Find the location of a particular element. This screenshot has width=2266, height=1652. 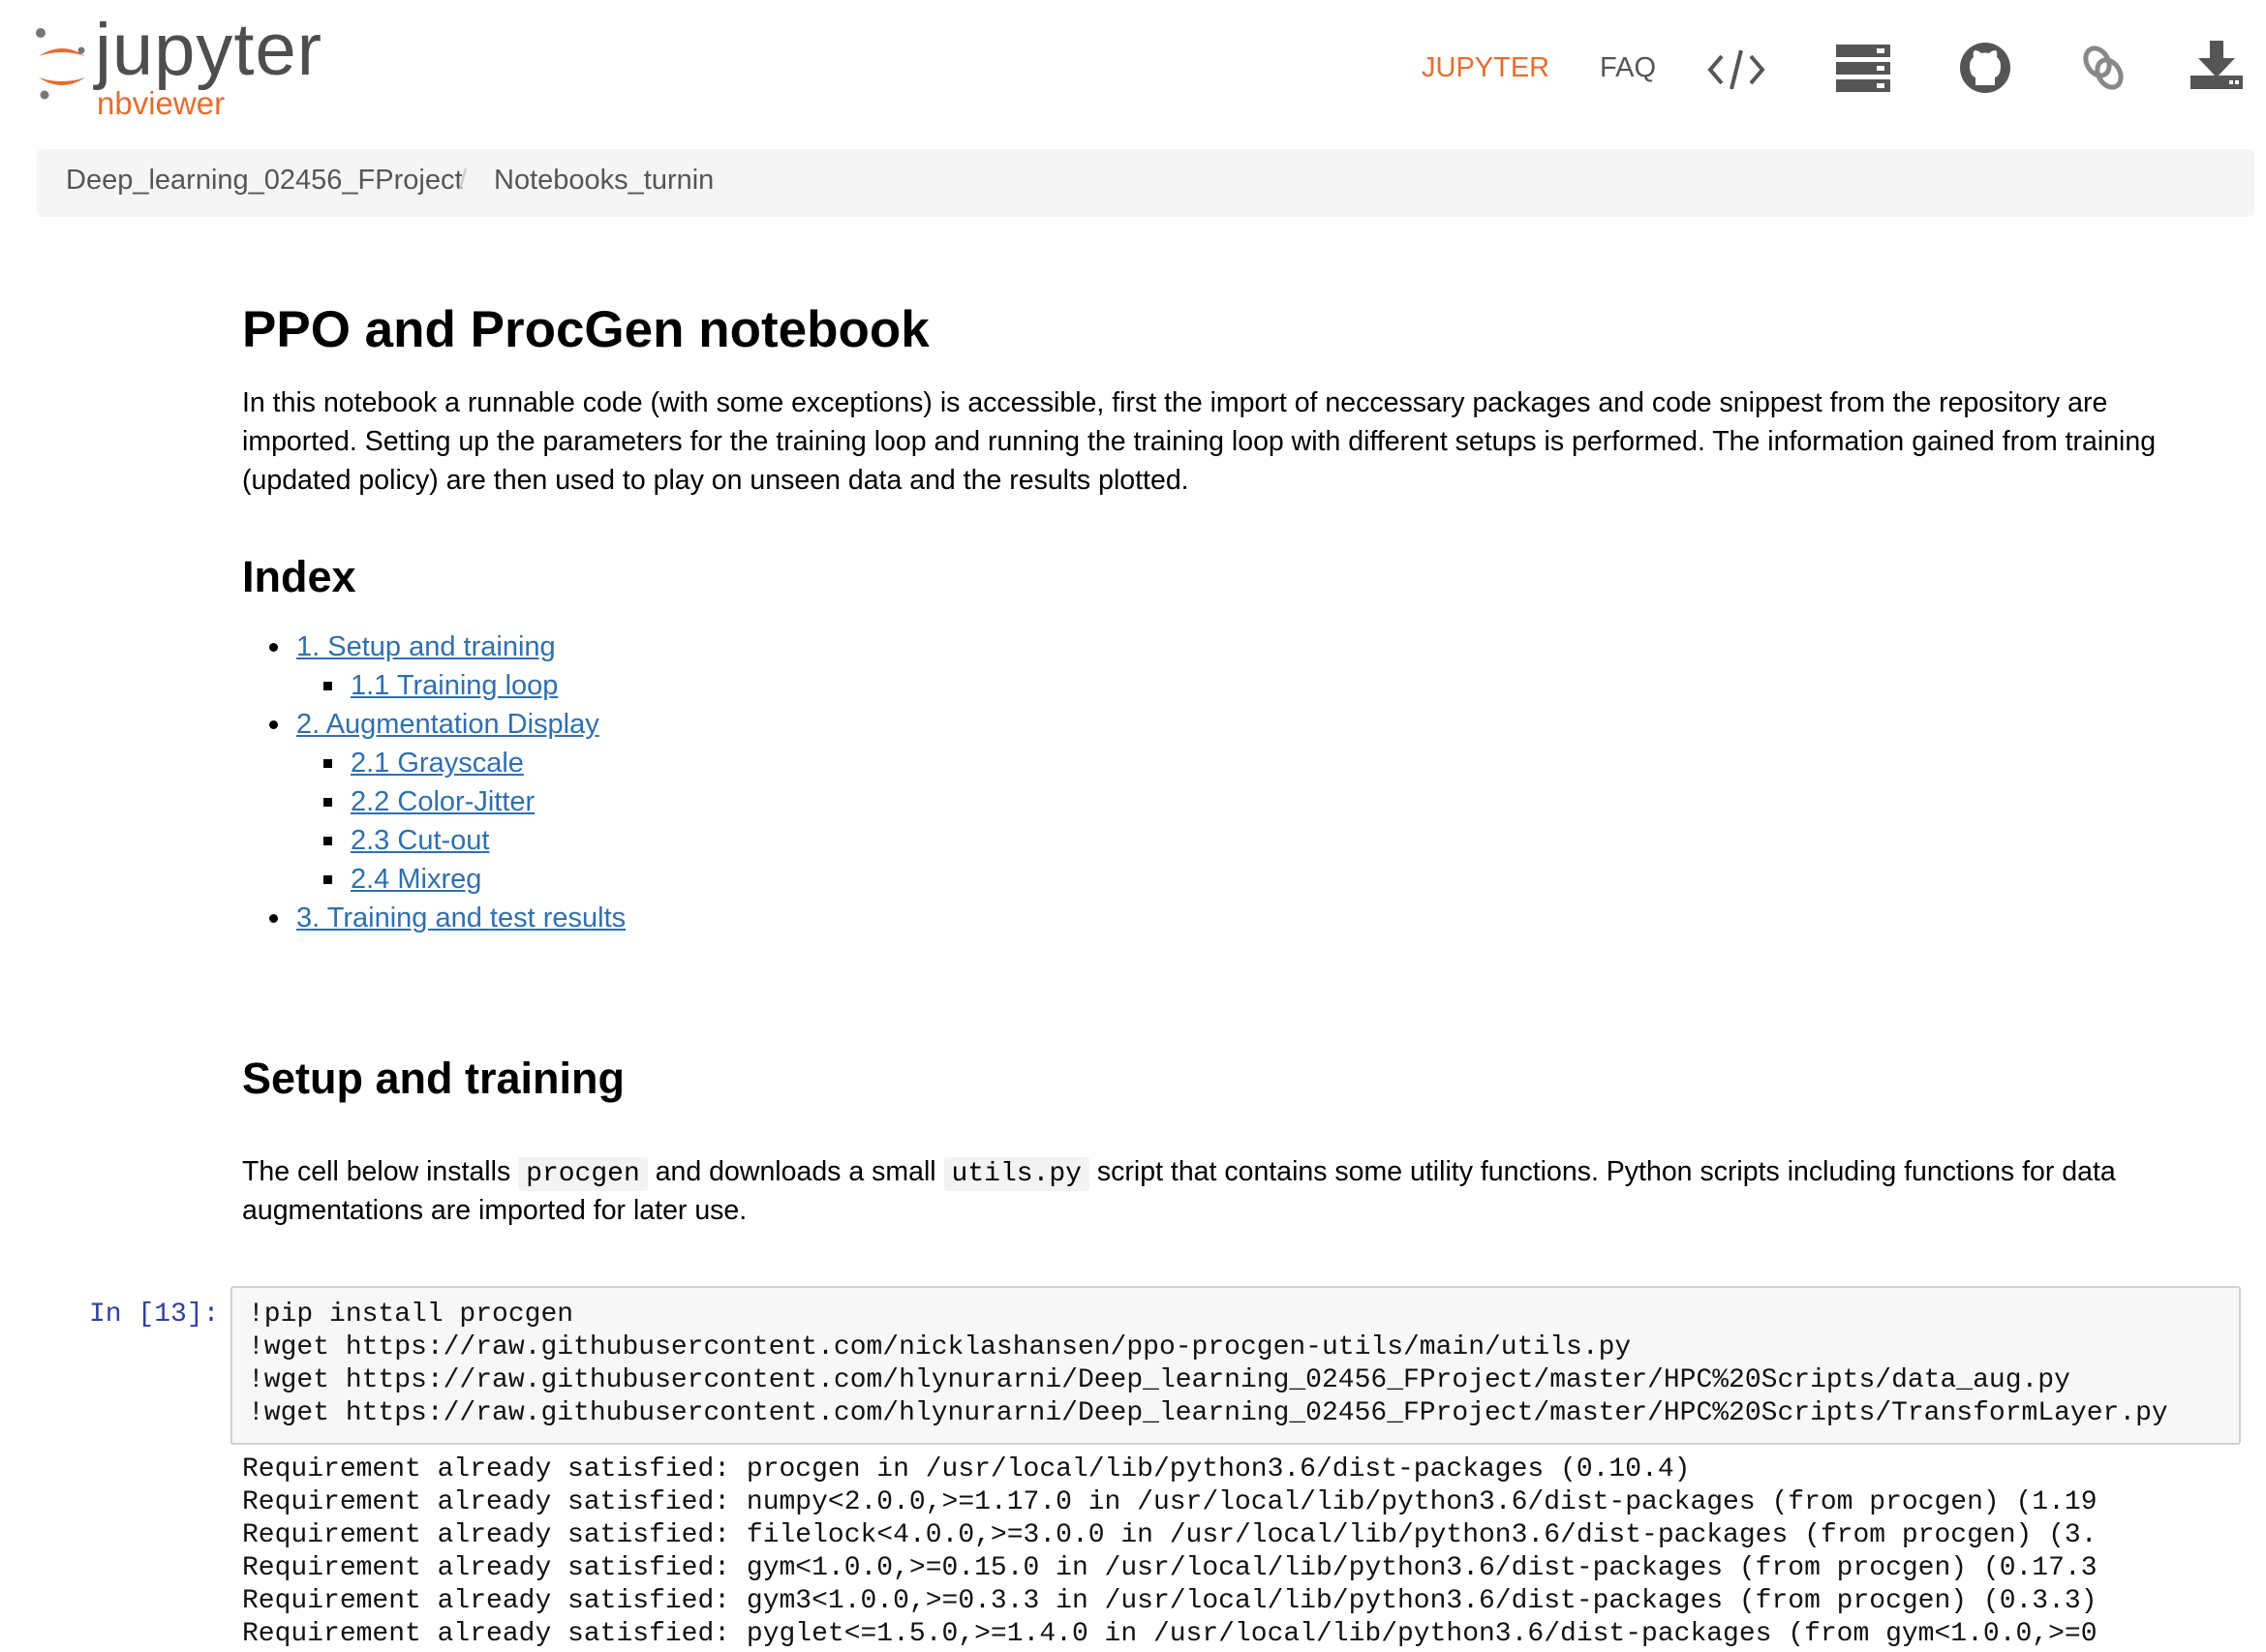

toc-item: 2.4 Mixreg is located at coordinates (402, 879).